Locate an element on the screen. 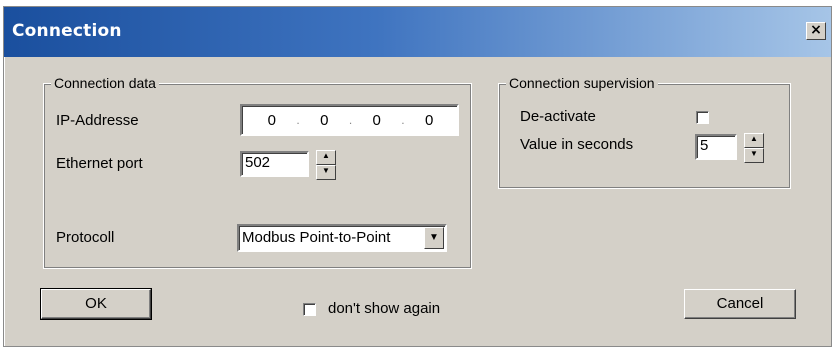  close-button: × is located at coordinates (816, 31).